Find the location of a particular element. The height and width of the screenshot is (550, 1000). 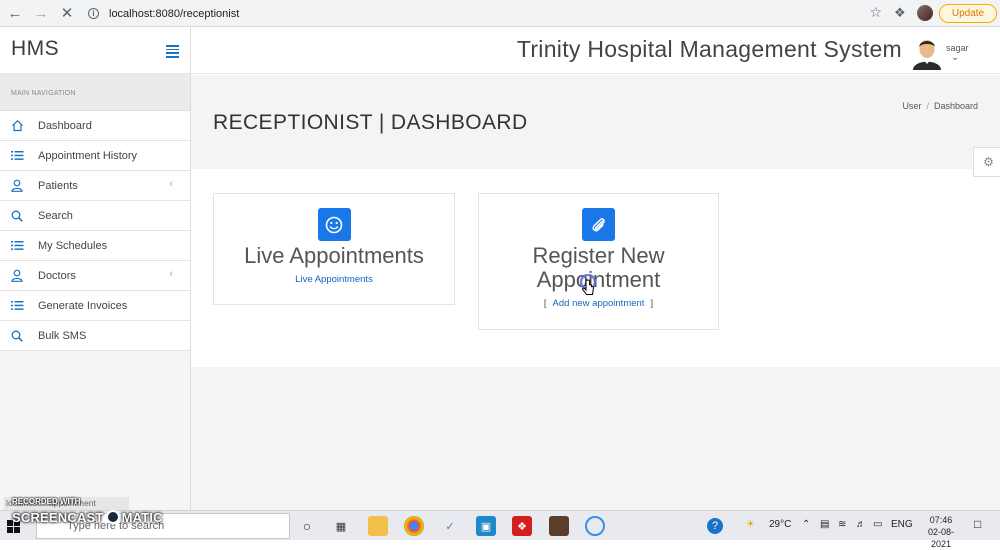

recorder-watermark: SCREENCAST MATIC is located at coordinates (87, 517).